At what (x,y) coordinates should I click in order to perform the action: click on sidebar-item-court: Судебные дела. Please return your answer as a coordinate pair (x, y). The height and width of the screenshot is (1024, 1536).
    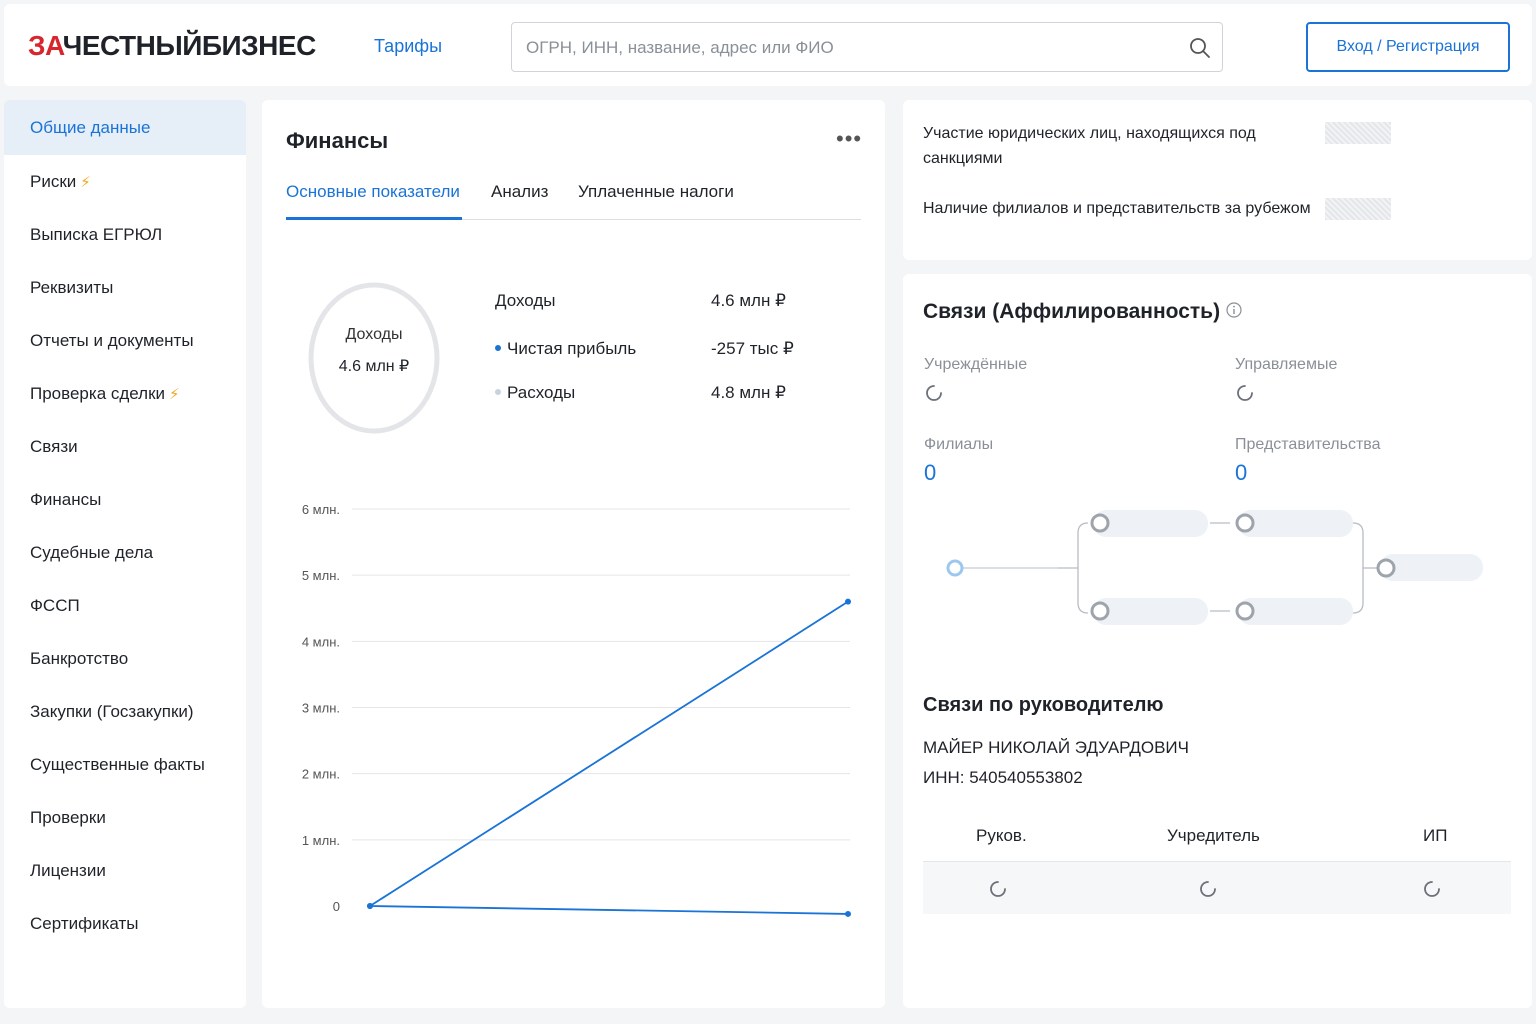
    Looking at the image, I should click on (125, 552).